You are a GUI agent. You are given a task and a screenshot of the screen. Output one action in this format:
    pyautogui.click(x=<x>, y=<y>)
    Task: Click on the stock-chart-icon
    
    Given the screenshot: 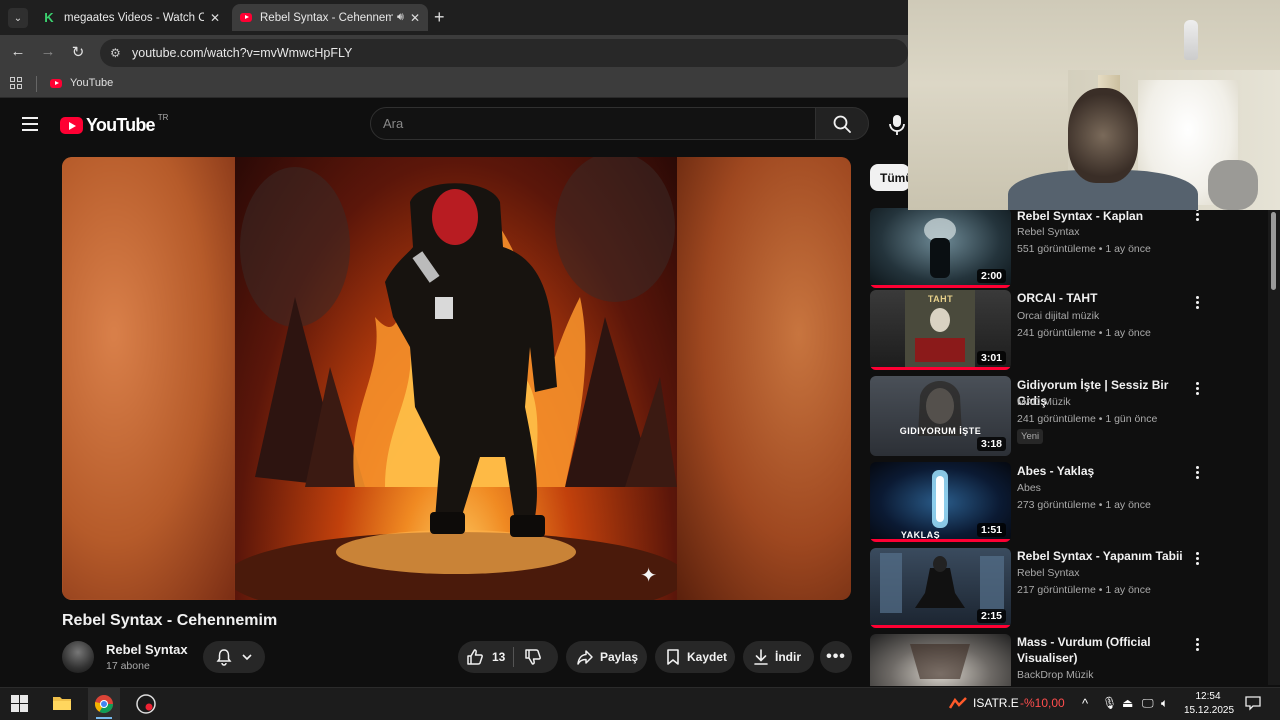 What is the action you would take?
    pyautogui.click(x=957, y=705)
    